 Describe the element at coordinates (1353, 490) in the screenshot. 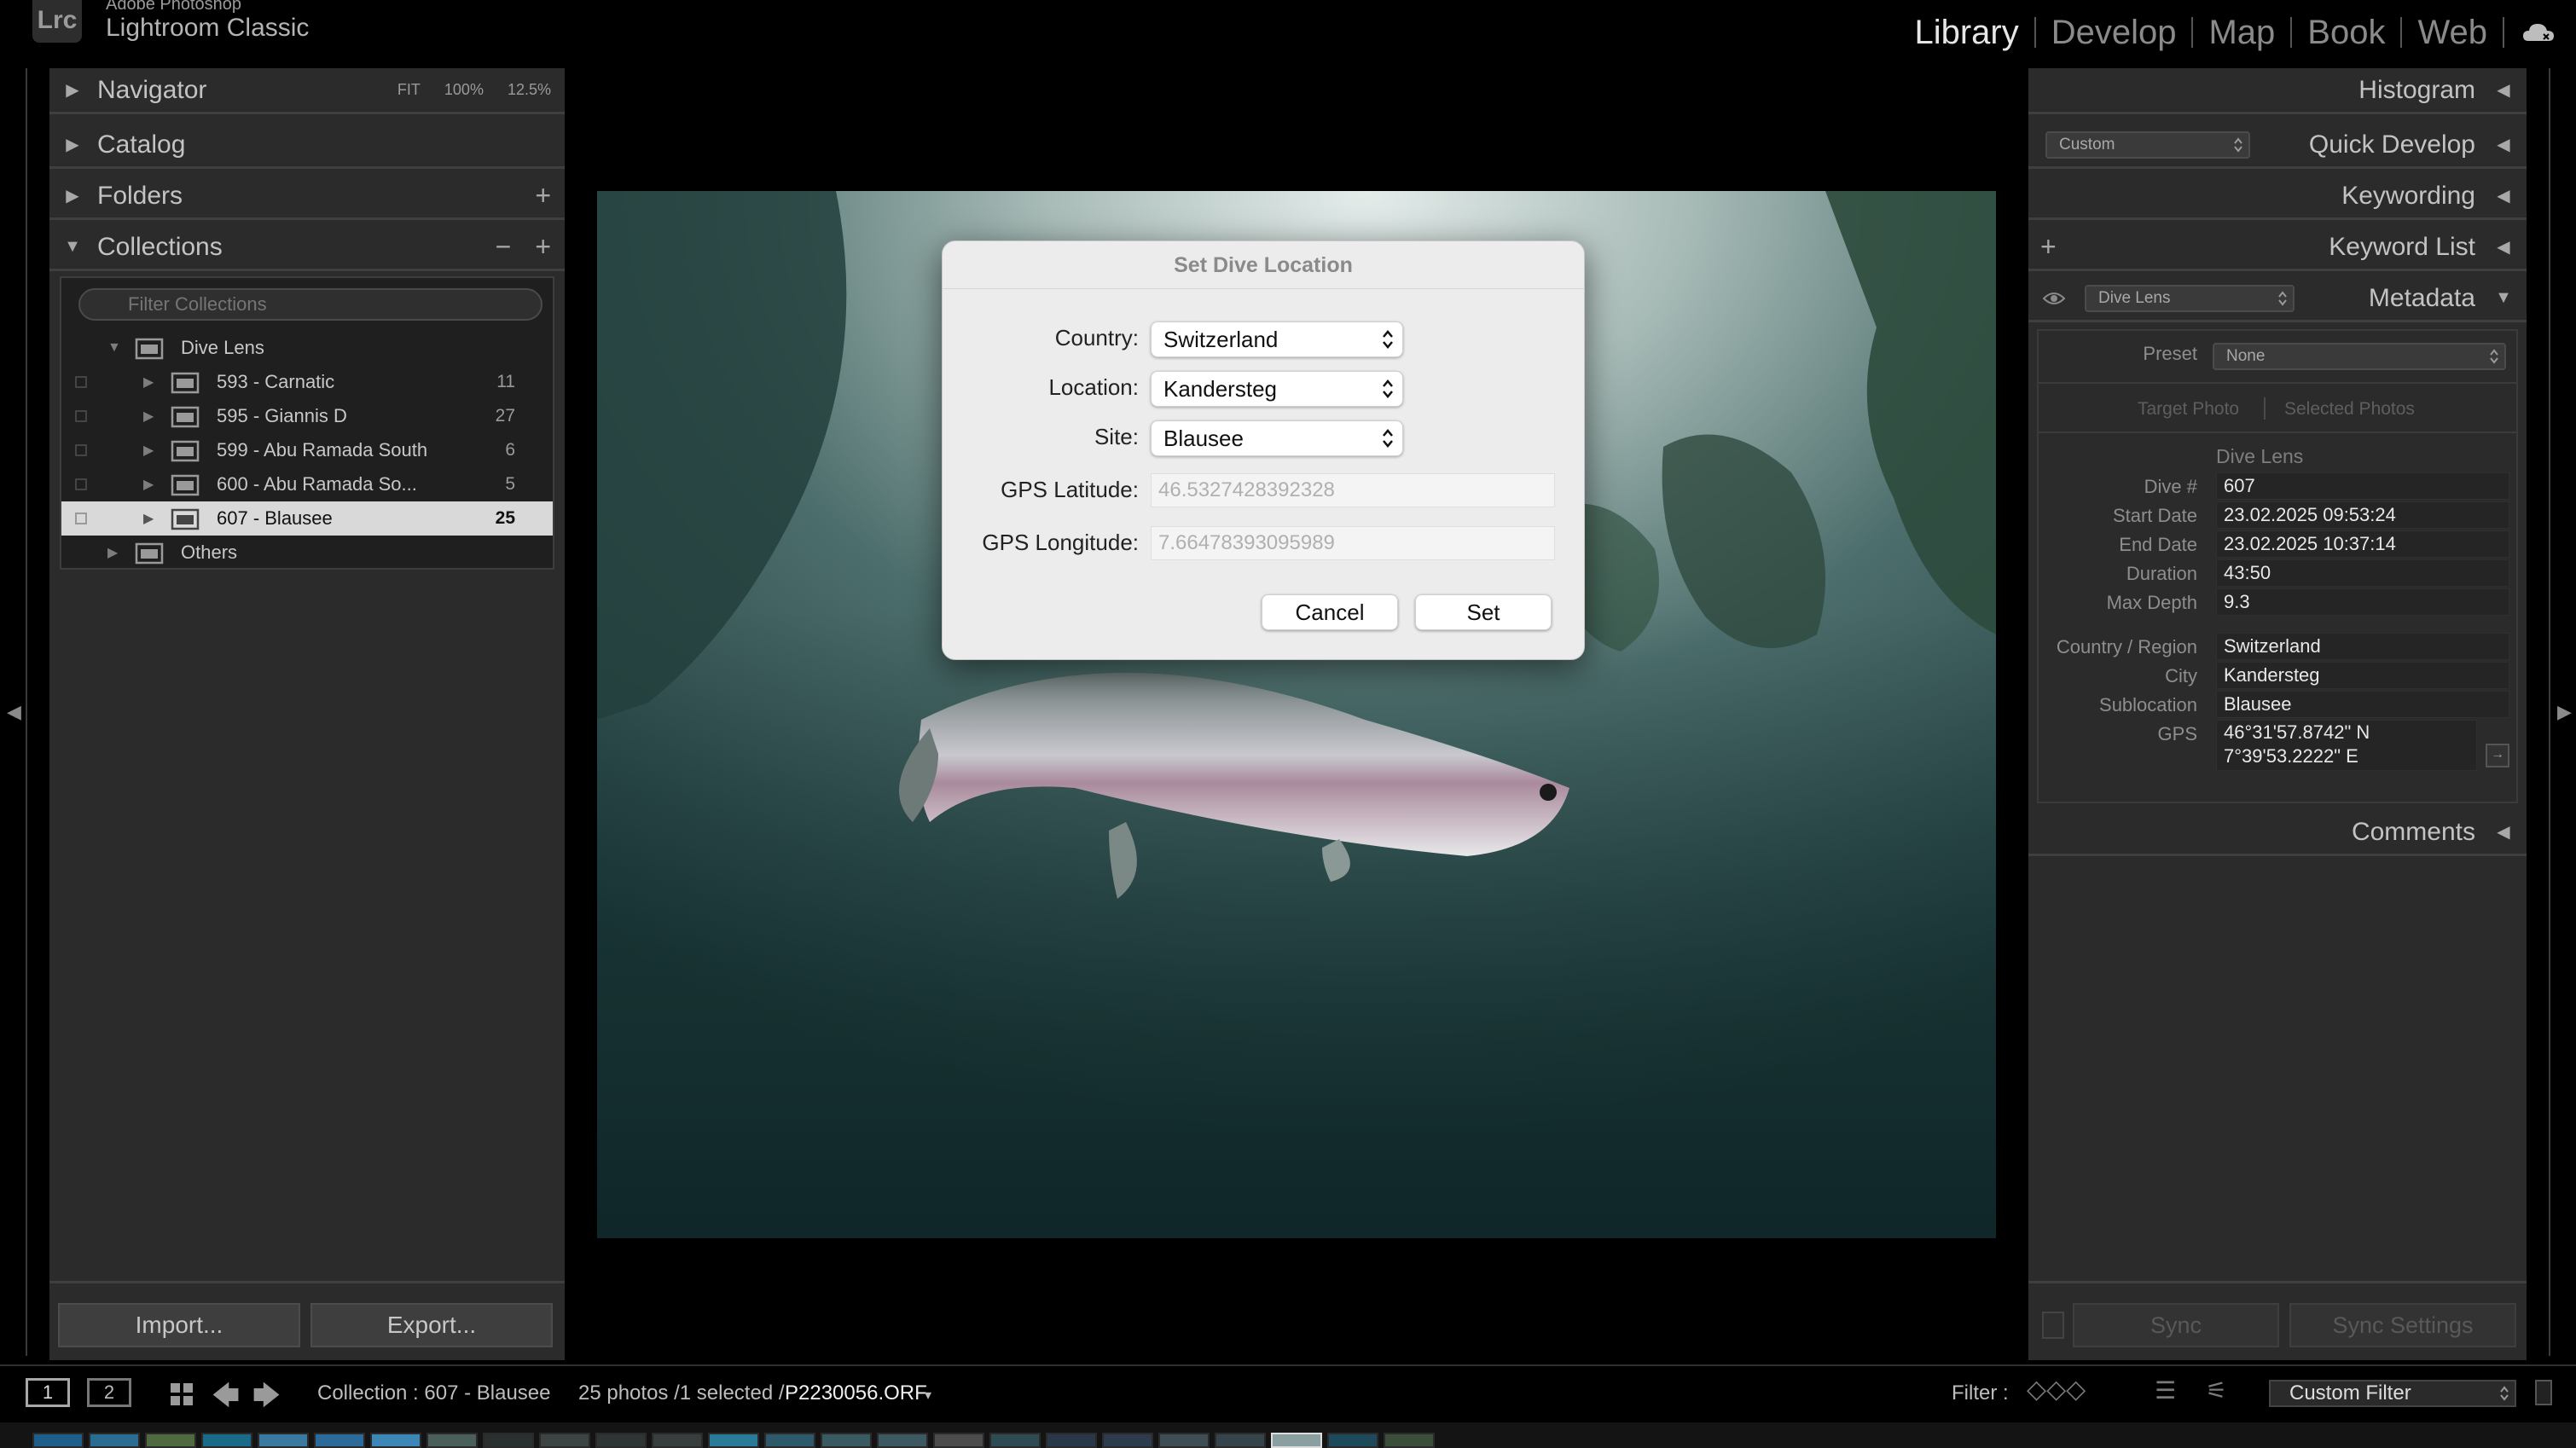

I see `gps-latitude-field: 46.5327428392328` at that location.